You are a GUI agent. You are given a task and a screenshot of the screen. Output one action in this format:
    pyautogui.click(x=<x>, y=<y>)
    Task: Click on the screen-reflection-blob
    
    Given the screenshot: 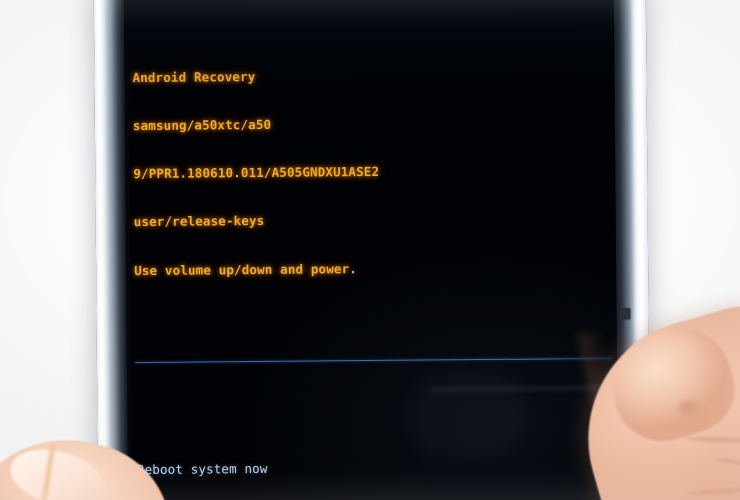 What is the action you would take?
    pyautogui.click(x=467, y=414)
    